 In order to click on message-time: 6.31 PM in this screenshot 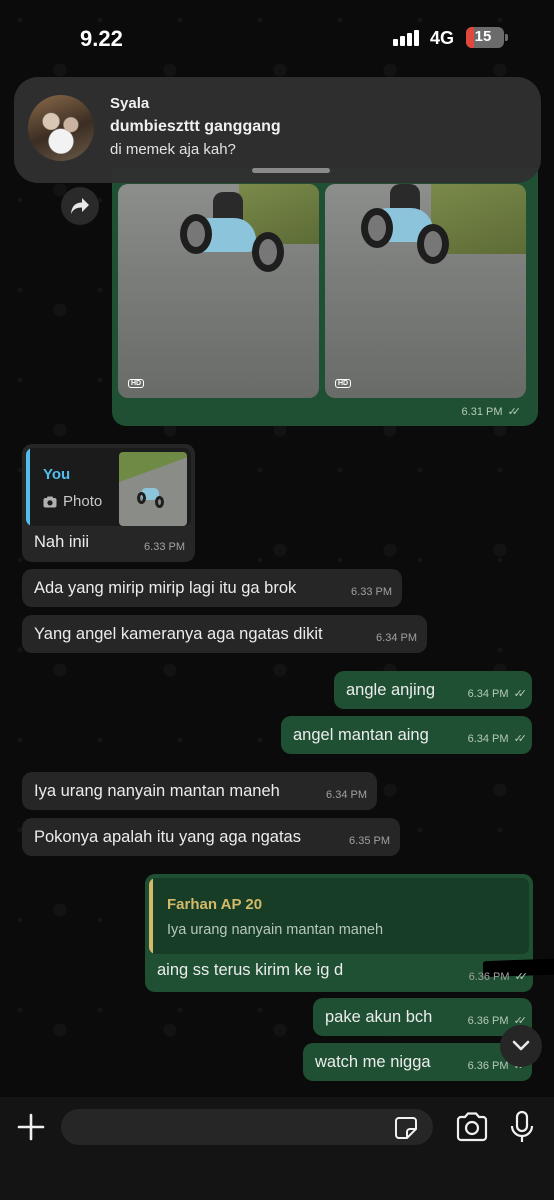, I will do `click(482, 412)`.